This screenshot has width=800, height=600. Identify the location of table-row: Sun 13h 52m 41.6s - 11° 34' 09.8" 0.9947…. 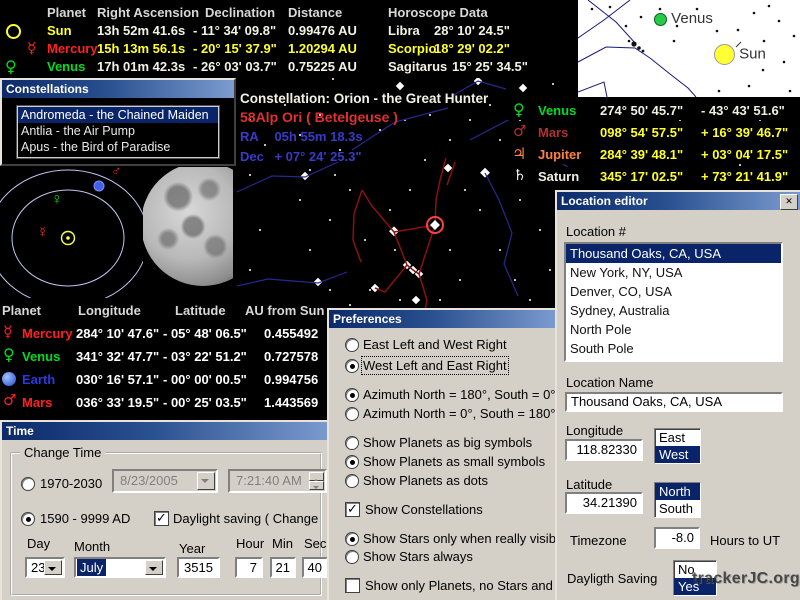
(289, 31).